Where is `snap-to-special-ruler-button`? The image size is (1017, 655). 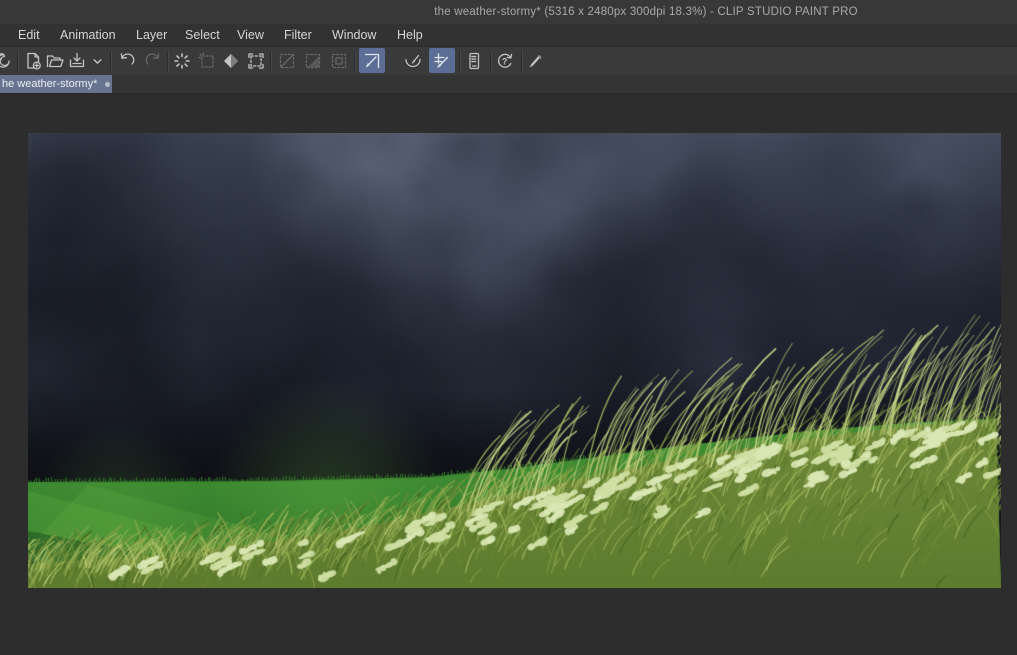 snap-to-special-ruler-button is located at coordinates (413, 61).